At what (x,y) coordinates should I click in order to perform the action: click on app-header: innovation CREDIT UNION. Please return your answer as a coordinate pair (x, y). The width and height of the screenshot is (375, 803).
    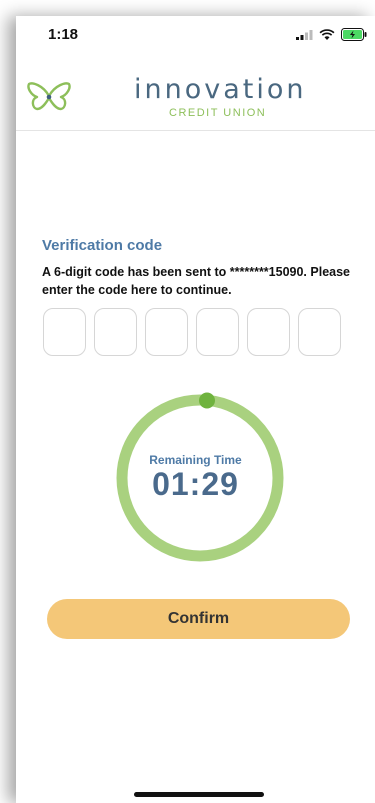
    Looking at the image, I should click on (195, 95).